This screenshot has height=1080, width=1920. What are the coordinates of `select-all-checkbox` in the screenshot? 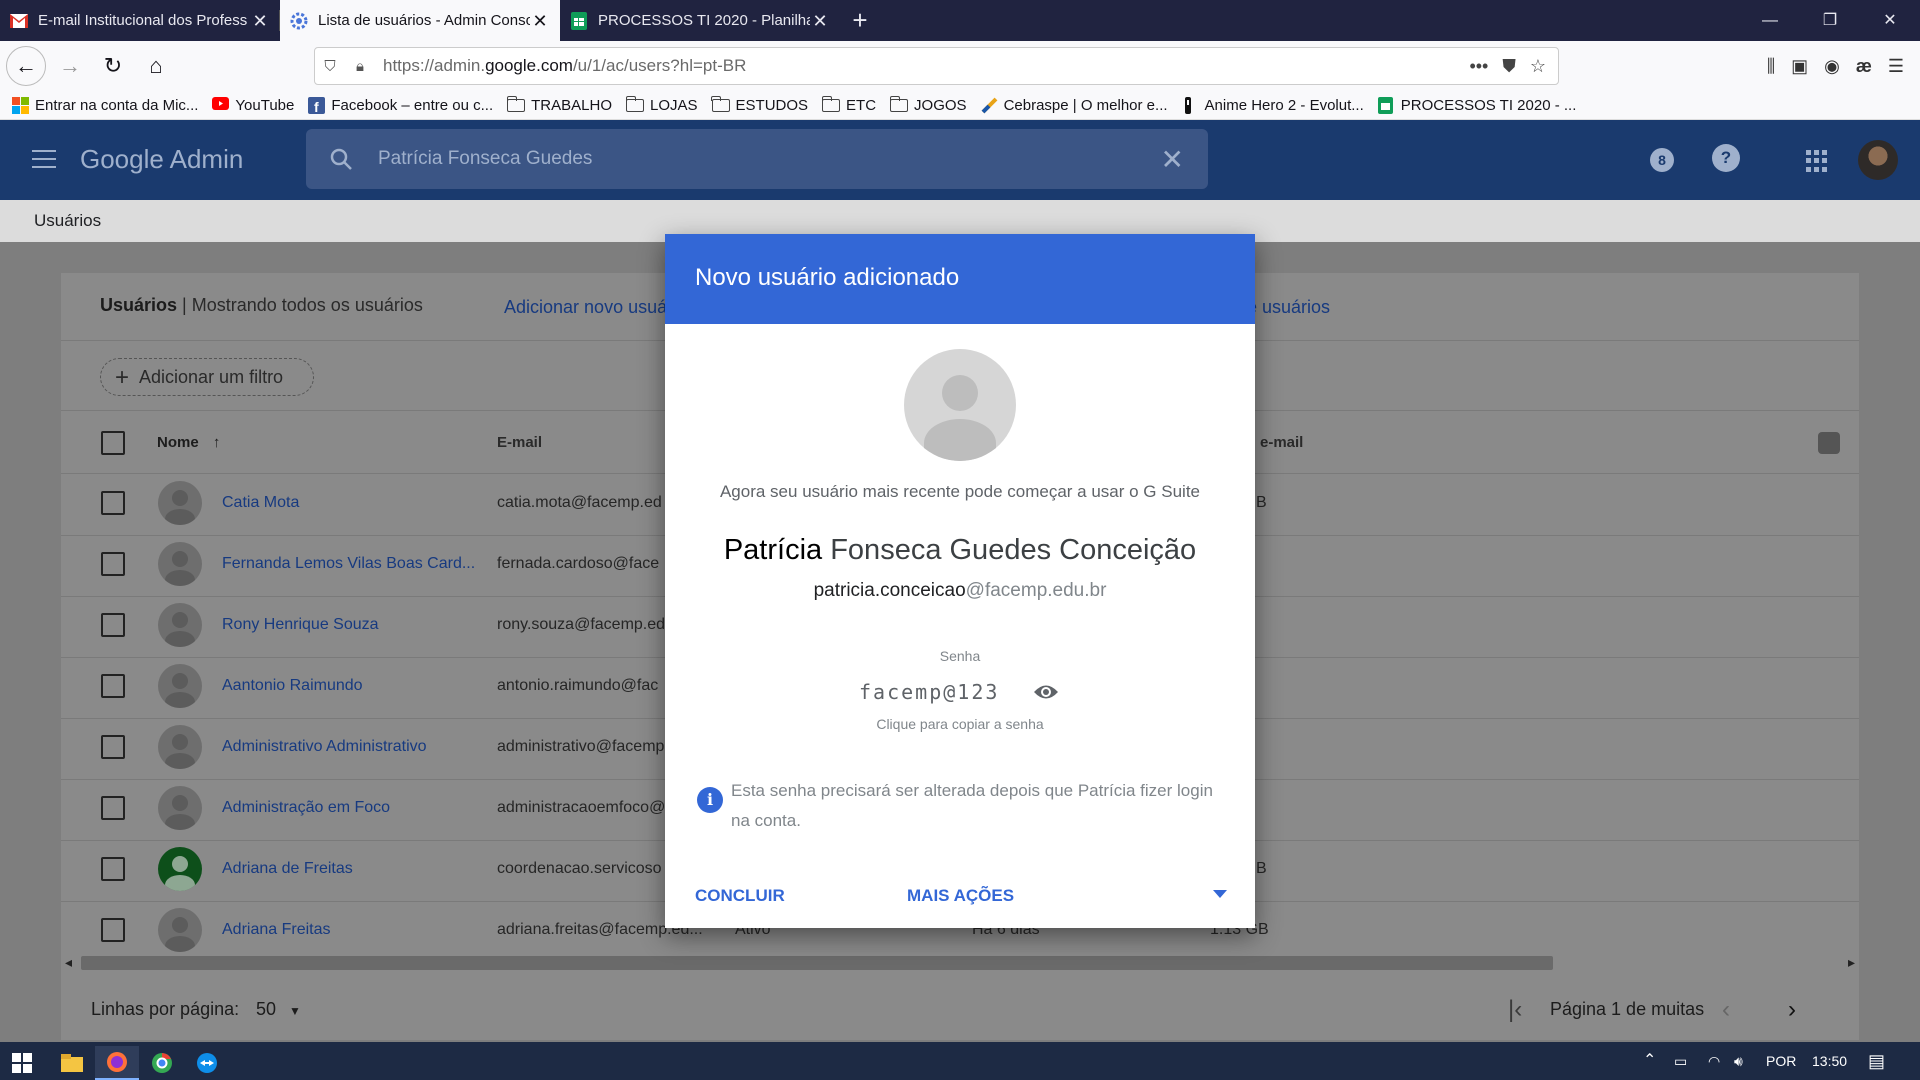 It's located at (113, 443).